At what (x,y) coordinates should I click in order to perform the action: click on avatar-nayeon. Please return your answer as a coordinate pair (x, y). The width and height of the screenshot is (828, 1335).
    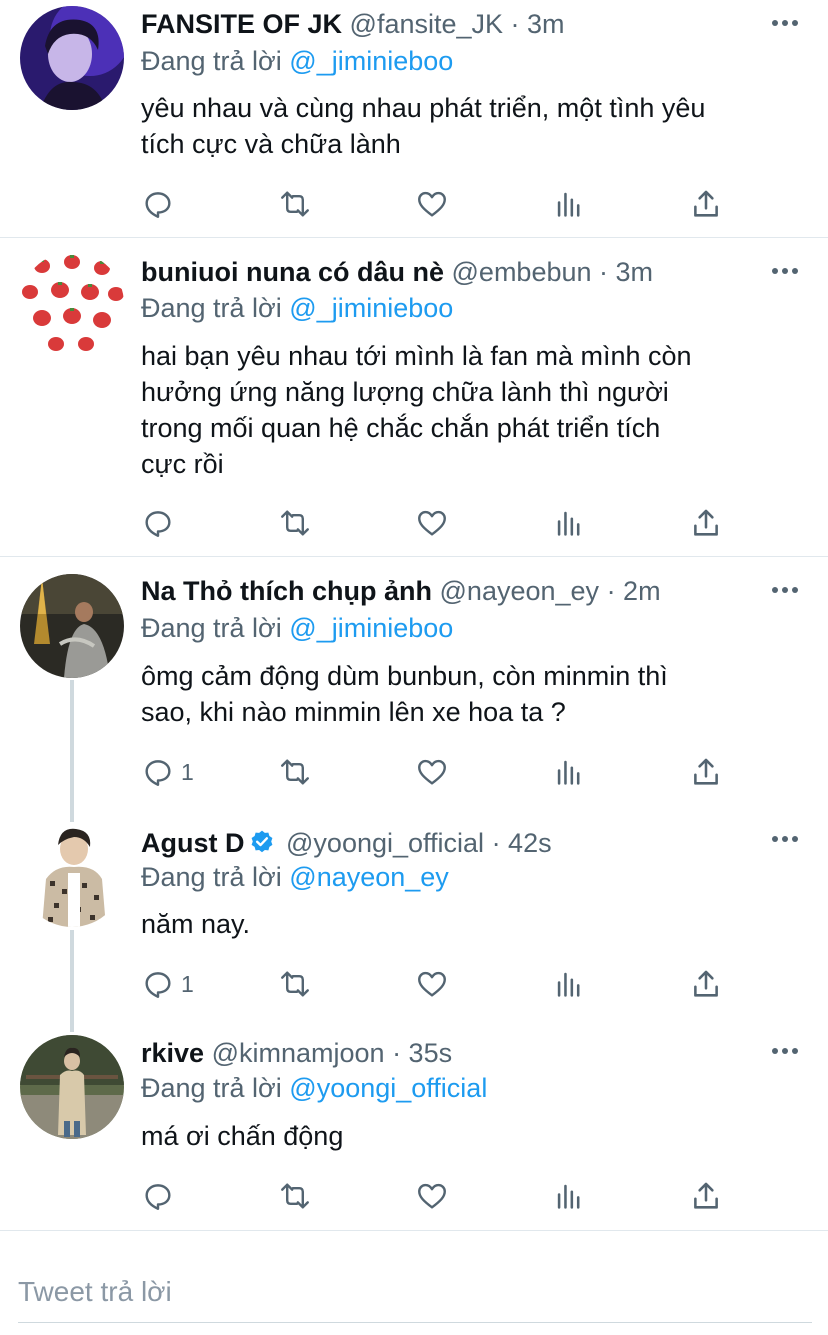
    Looking at the image, I should click on (72, 626).